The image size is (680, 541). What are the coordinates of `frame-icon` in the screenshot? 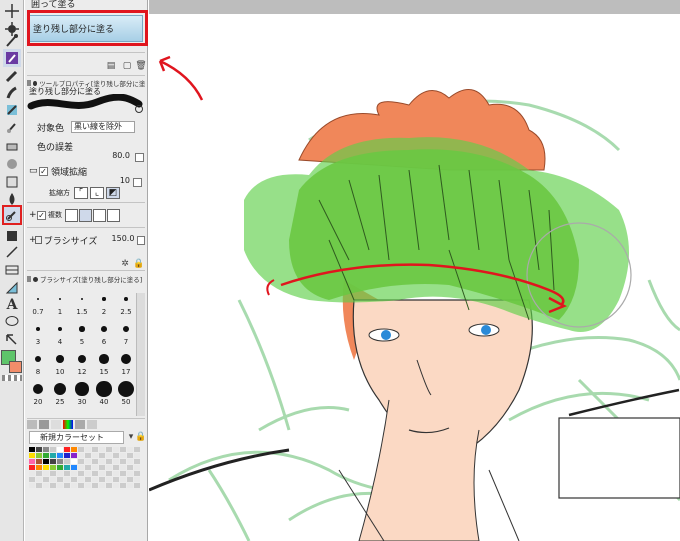 It's located at (12, 270).